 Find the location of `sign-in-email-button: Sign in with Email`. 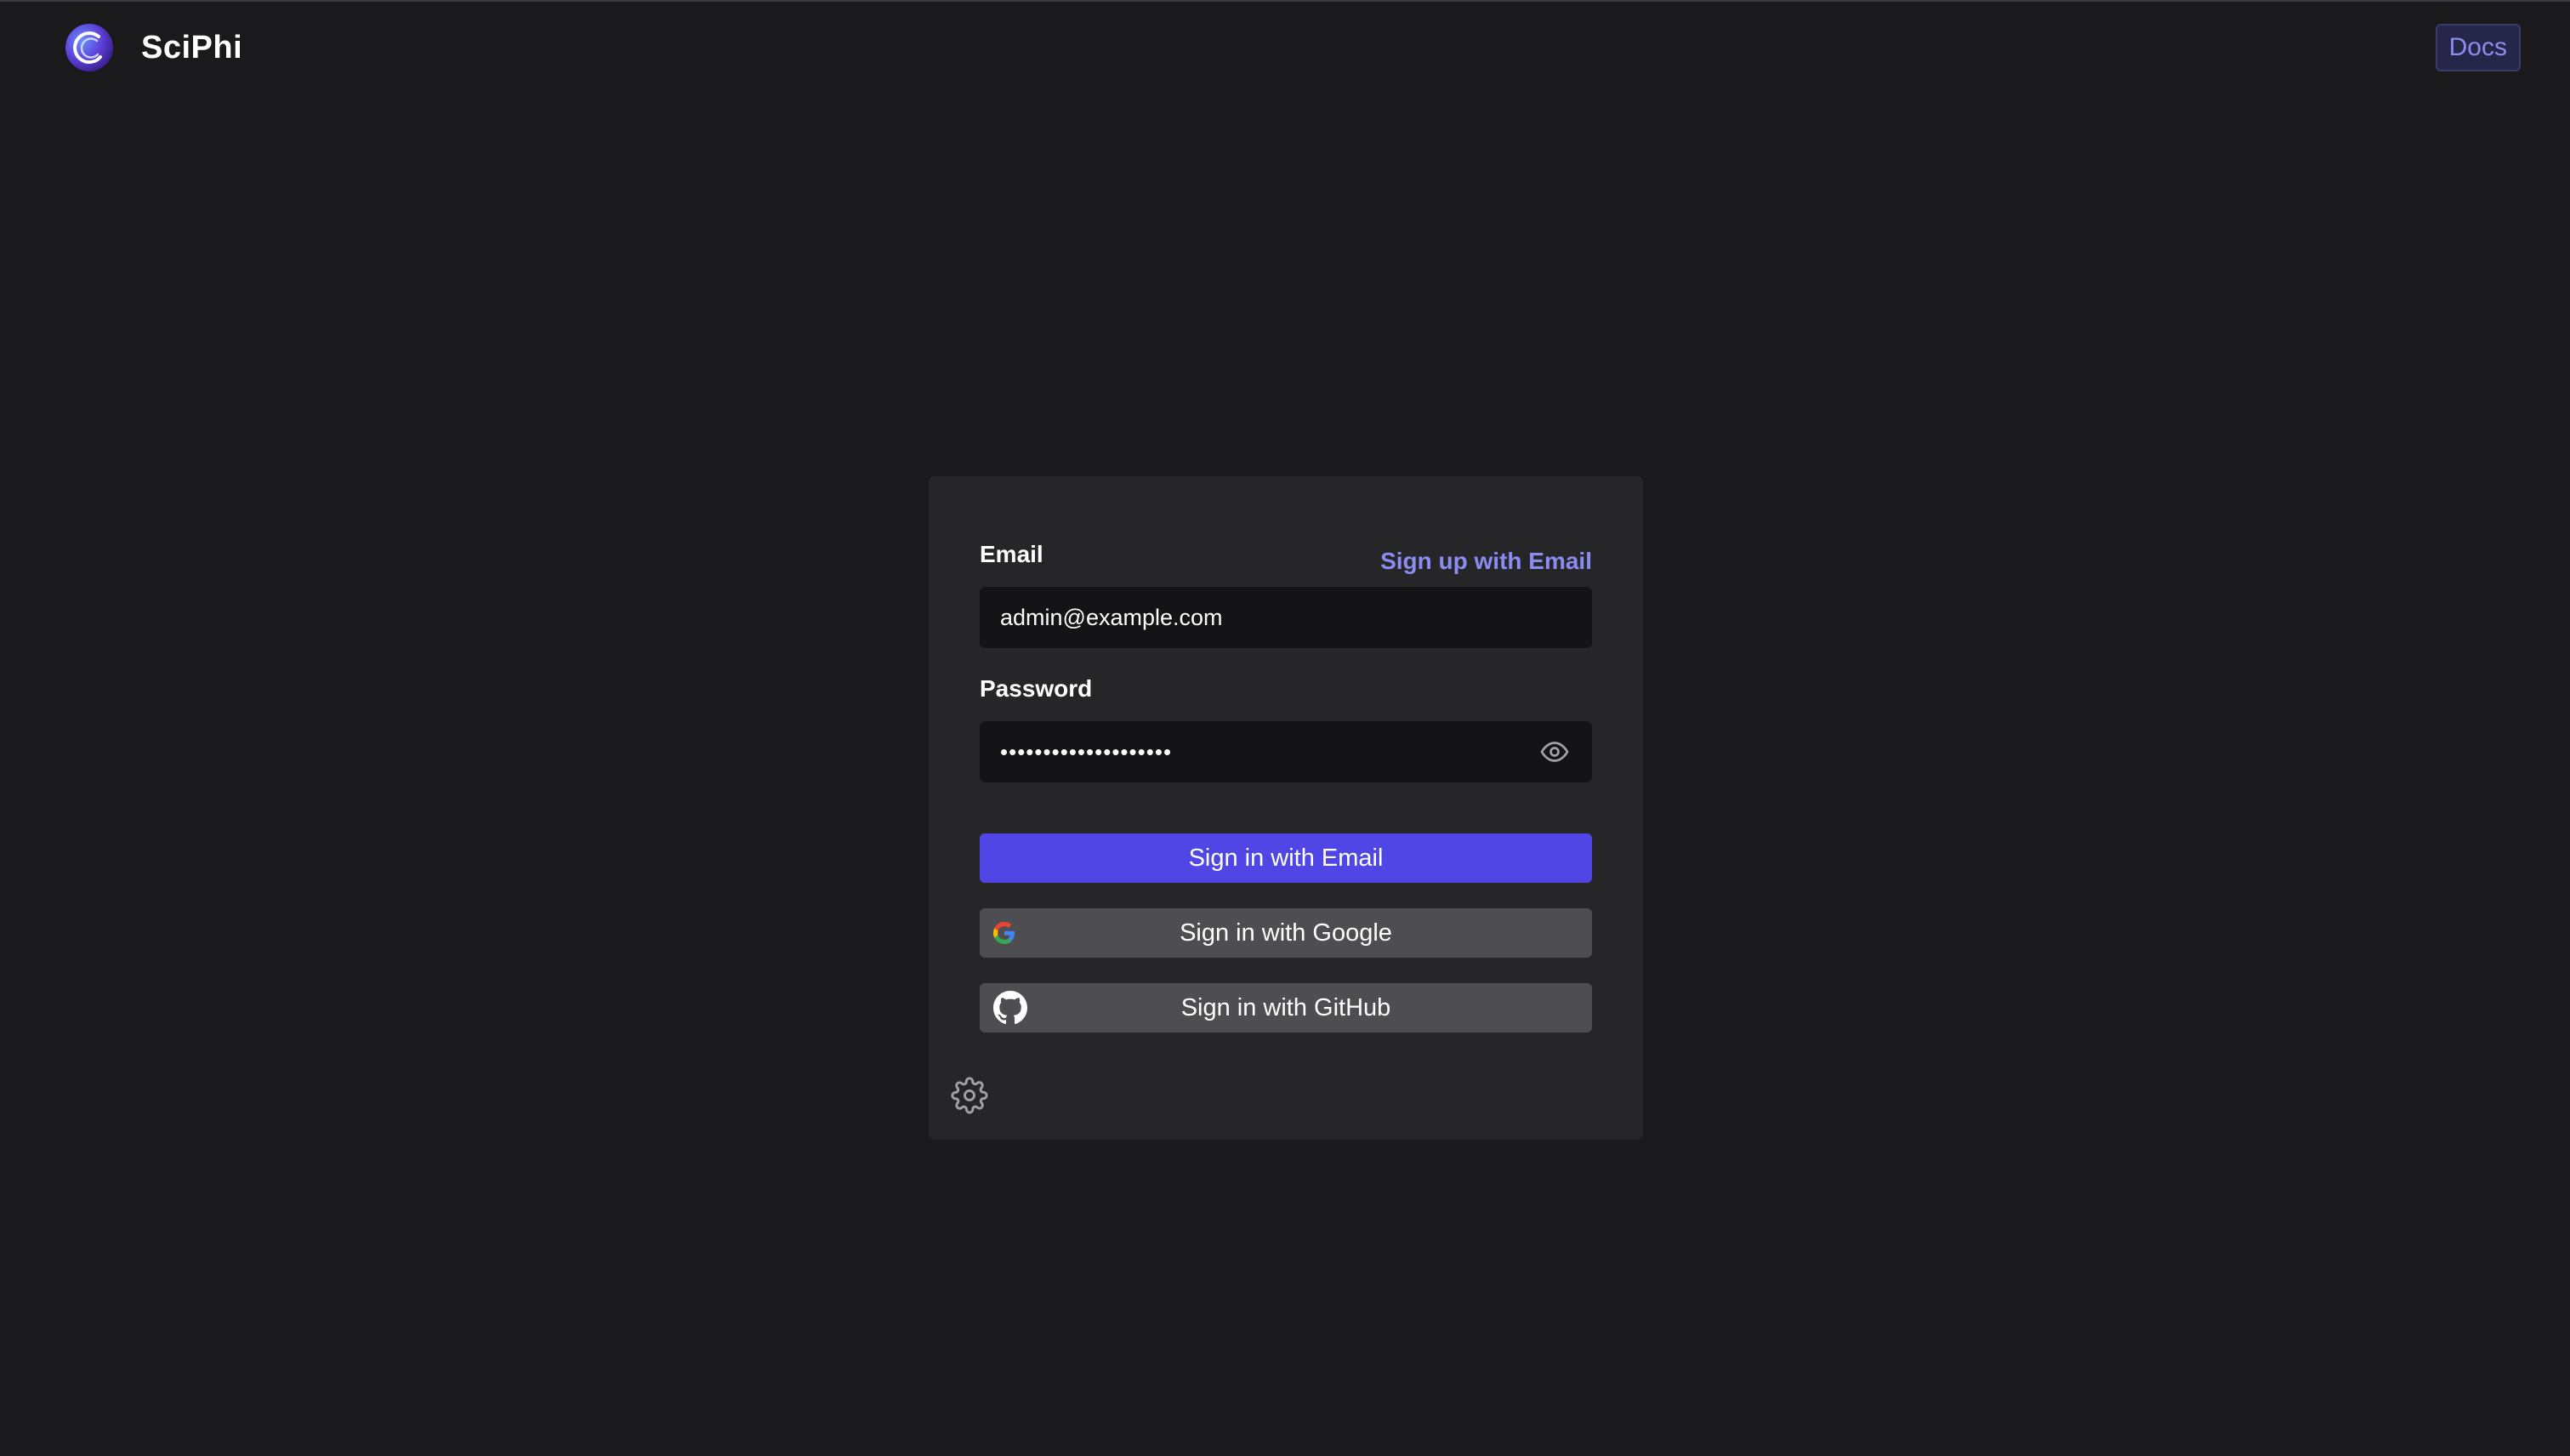

sign-in-email-button: Sign in with Email is located at coordinates (1286, 858).